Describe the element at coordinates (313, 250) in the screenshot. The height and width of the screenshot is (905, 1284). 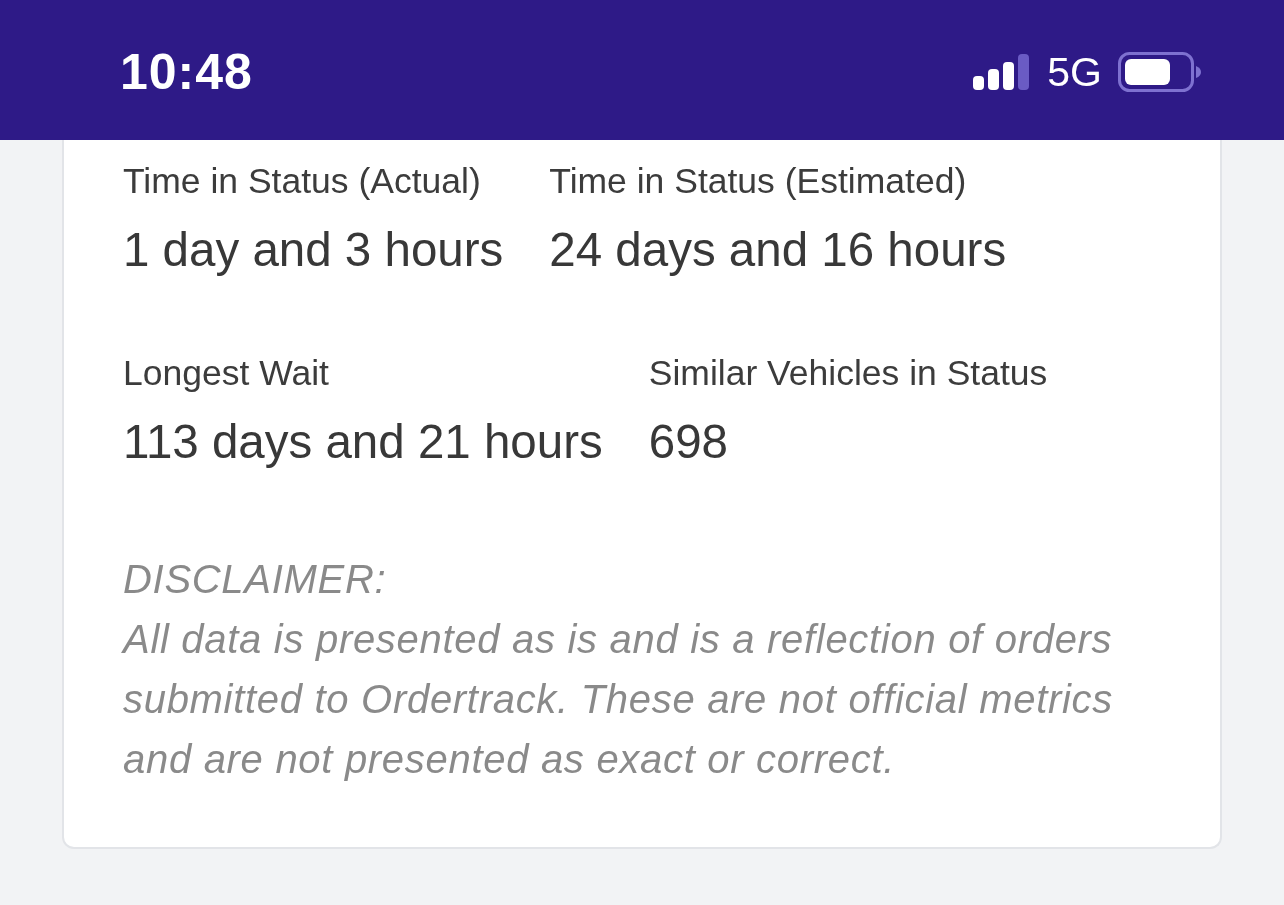
I see `stat-value: 1 day and 3 hours` at that location.